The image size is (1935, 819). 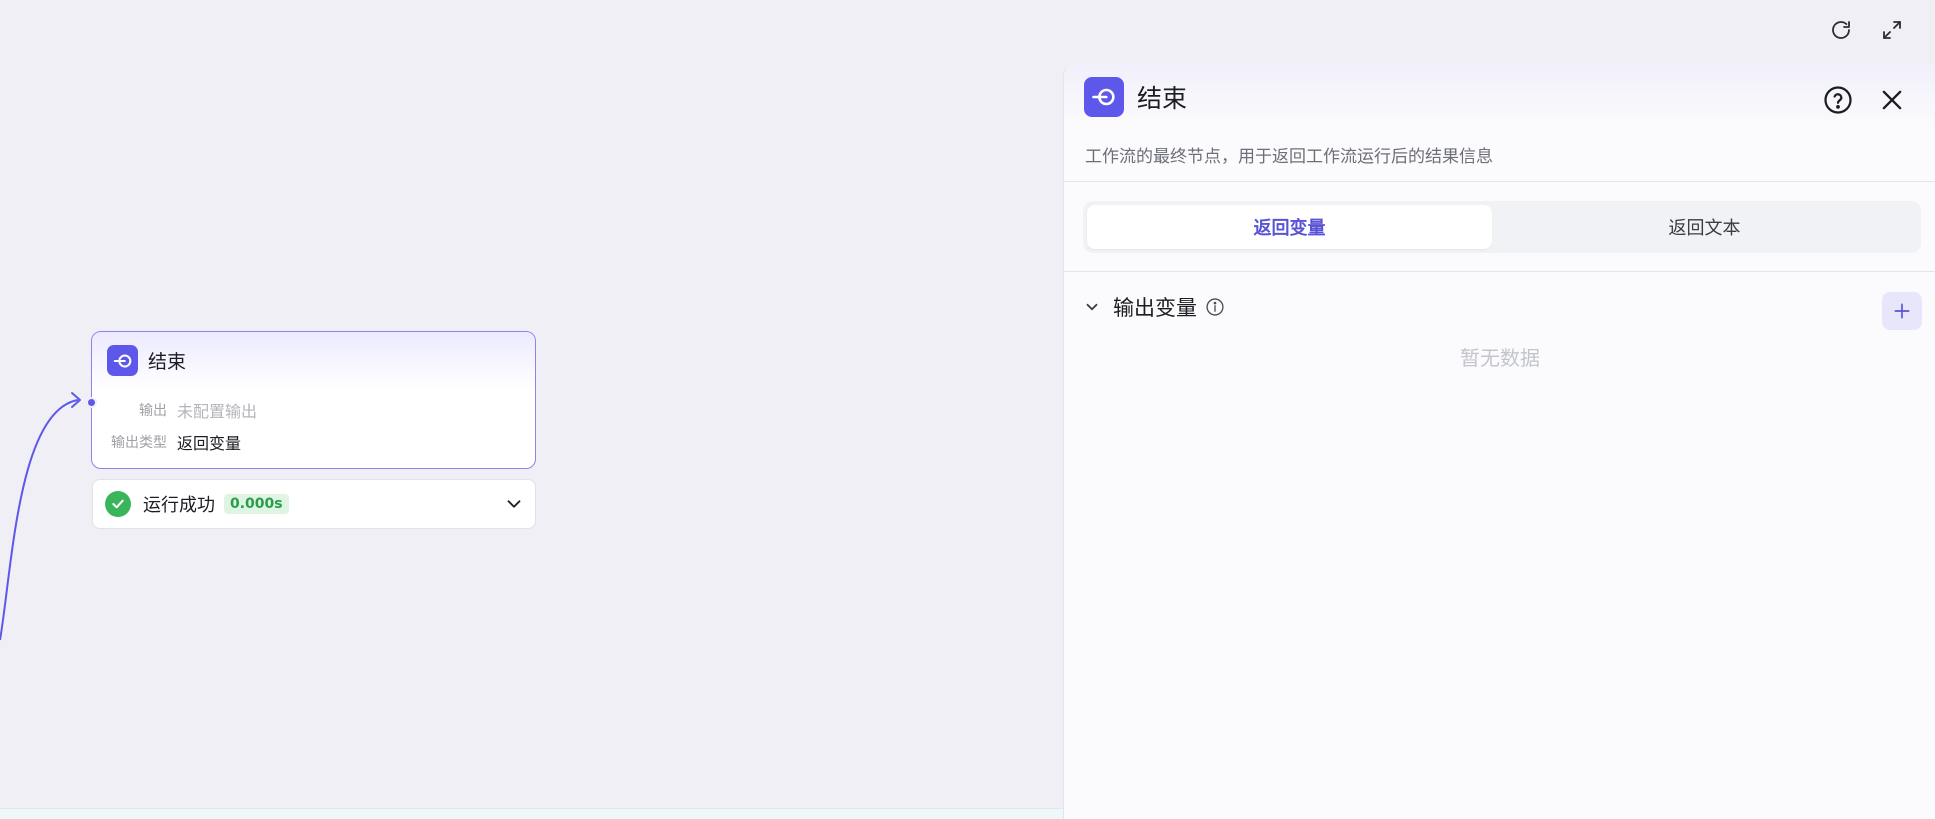 What do you see at coordinates (313, 400) in the screenshot?
I see `end-node: 结束 输出 未配置输出 输出类型 返回变量` at bounding box center [313, 400].